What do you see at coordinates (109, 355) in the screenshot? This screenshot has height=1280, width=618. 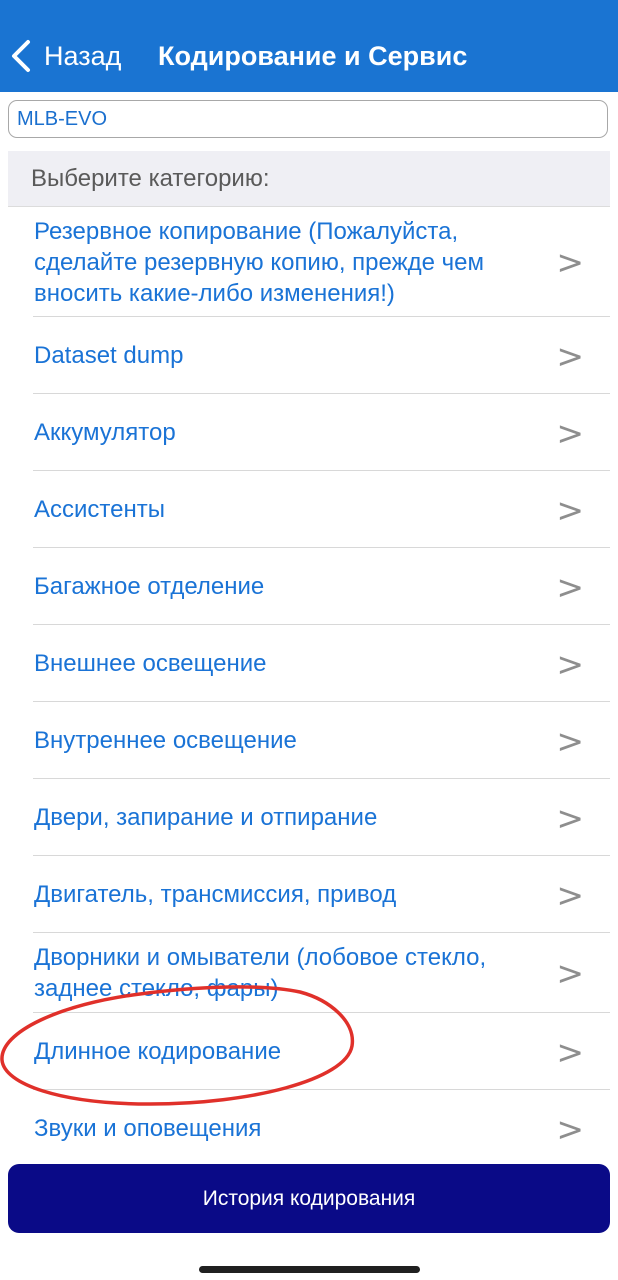 I see `category-item-label: Dataset dump` at bounding box center [109, 355].